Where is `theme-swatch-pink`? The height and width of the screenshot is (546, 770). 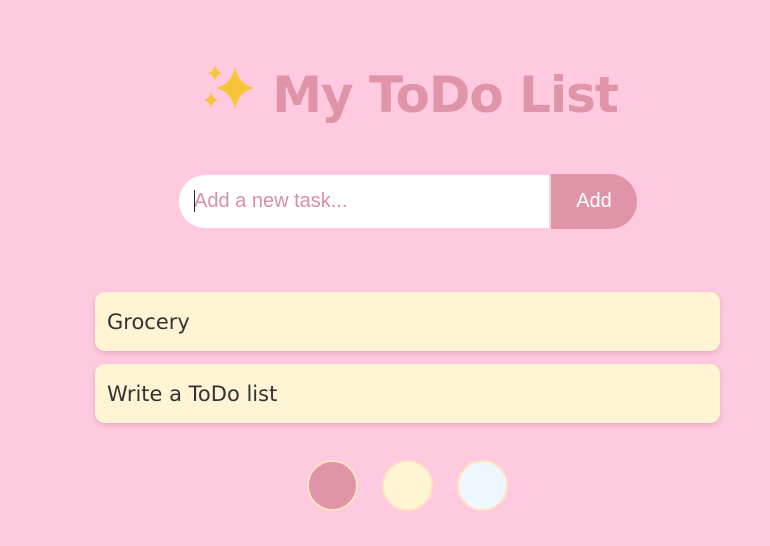
theme-swatch-pink is located at coordinates (332, 485).